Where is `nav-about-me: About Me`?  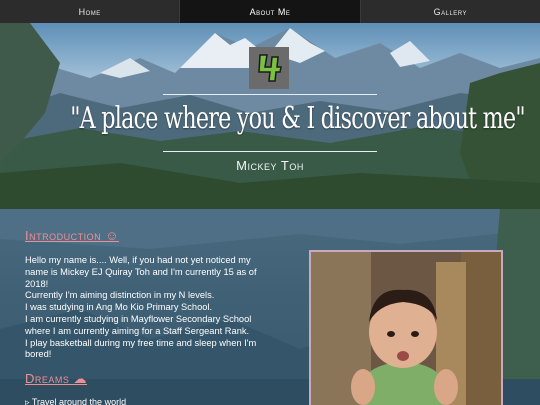 nav-about-me: About Me is located at coordinates (270, 11).